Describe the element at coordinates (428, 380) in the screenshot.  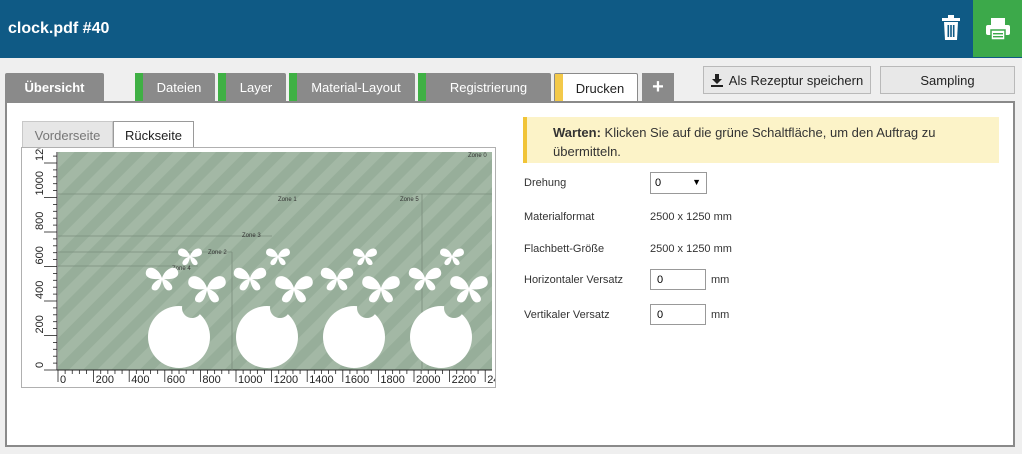
I see `x-ruler-label: 2000` at that location.